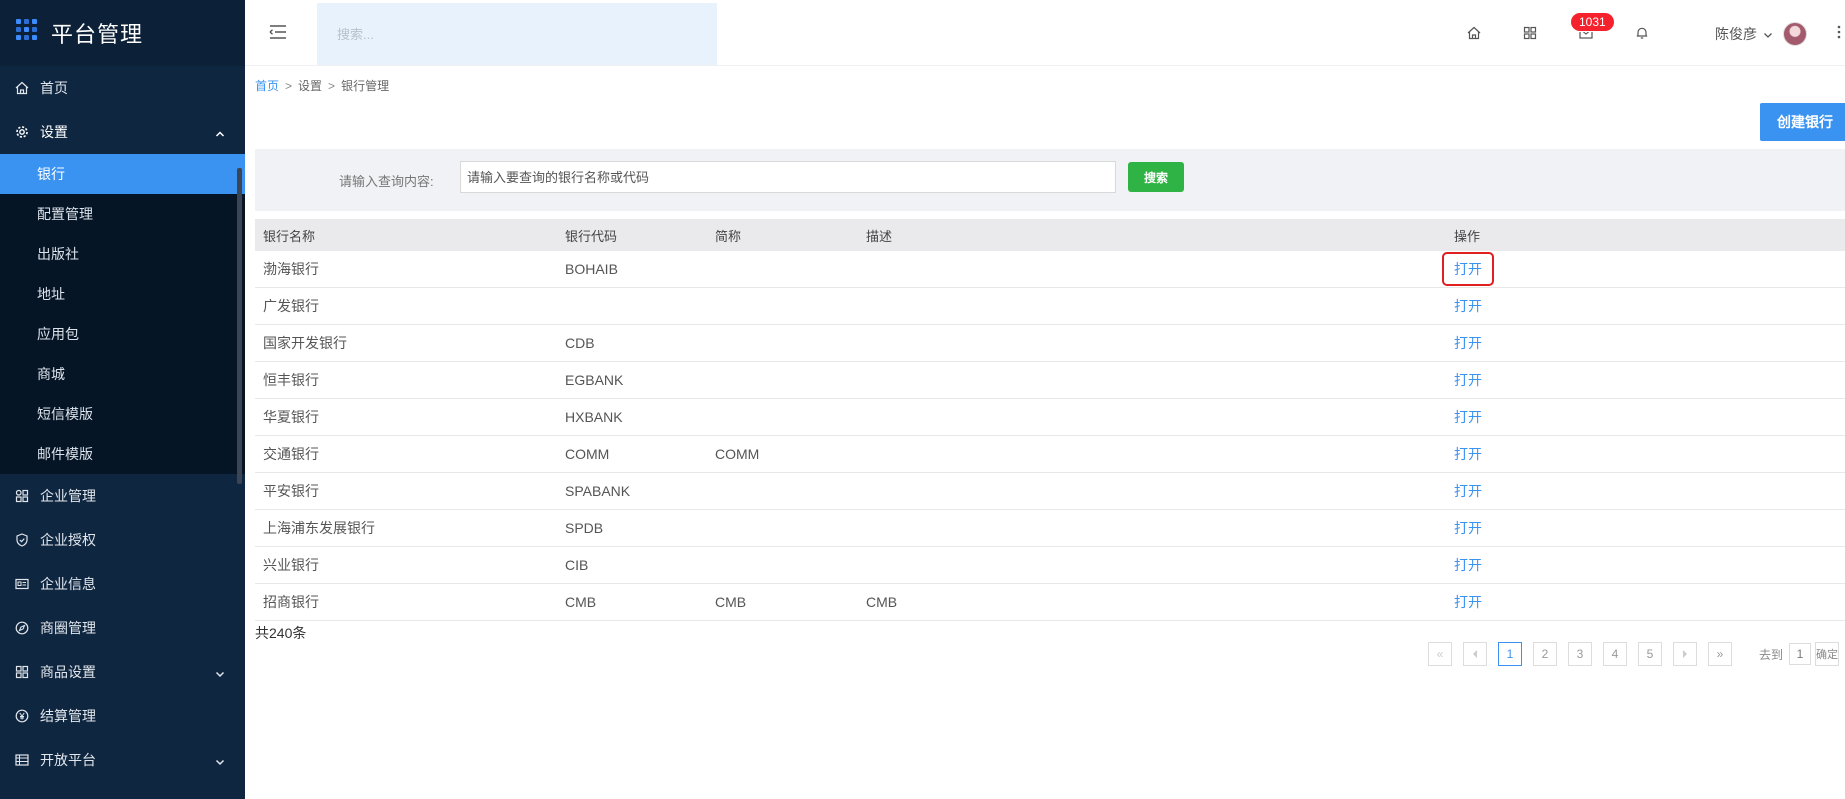  I want to click on sidebar-item-authorization: 企业授权, so click(122, 540).